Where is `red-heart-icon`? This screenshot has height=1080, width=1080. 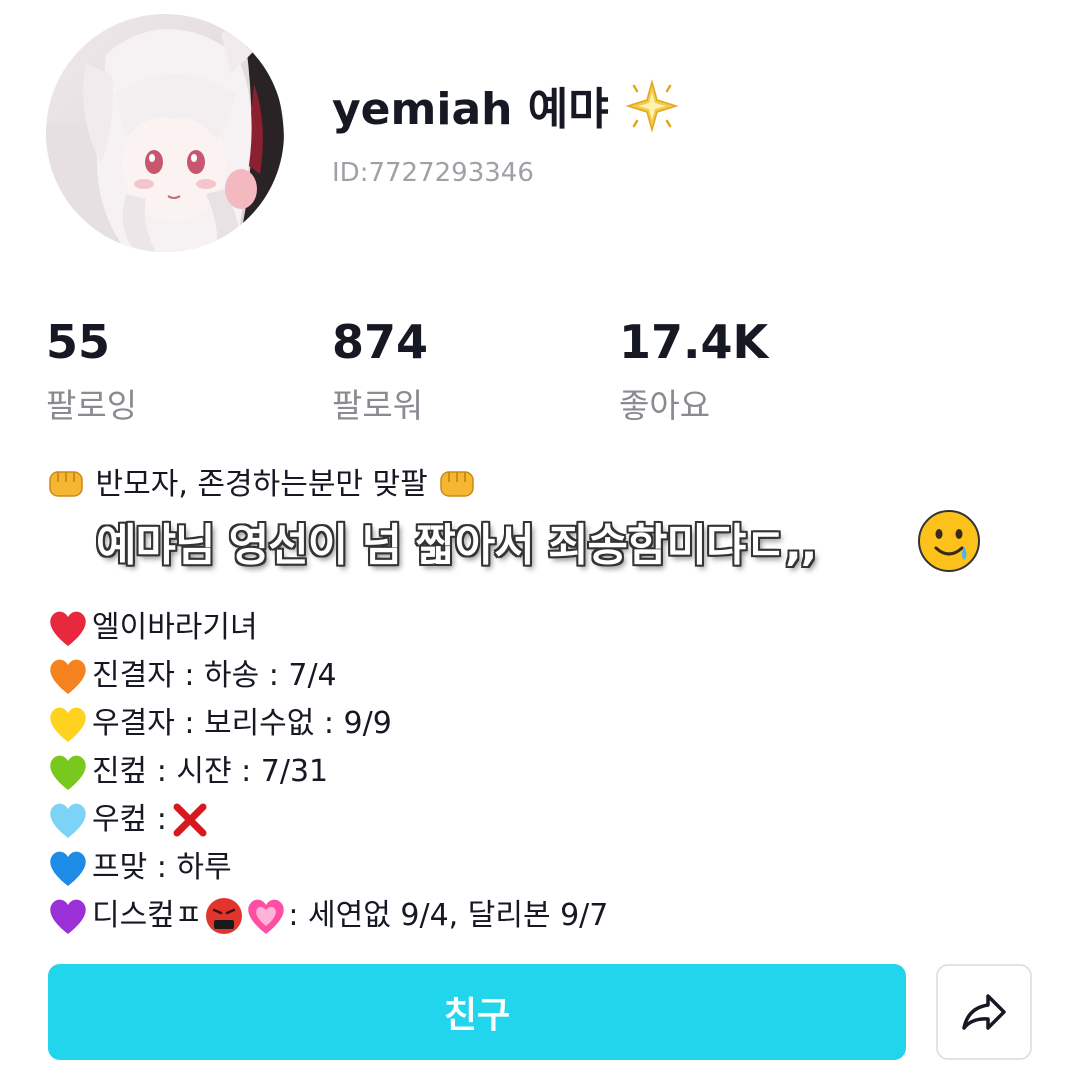
red-heart-icon is located at coordinates (68, 628).